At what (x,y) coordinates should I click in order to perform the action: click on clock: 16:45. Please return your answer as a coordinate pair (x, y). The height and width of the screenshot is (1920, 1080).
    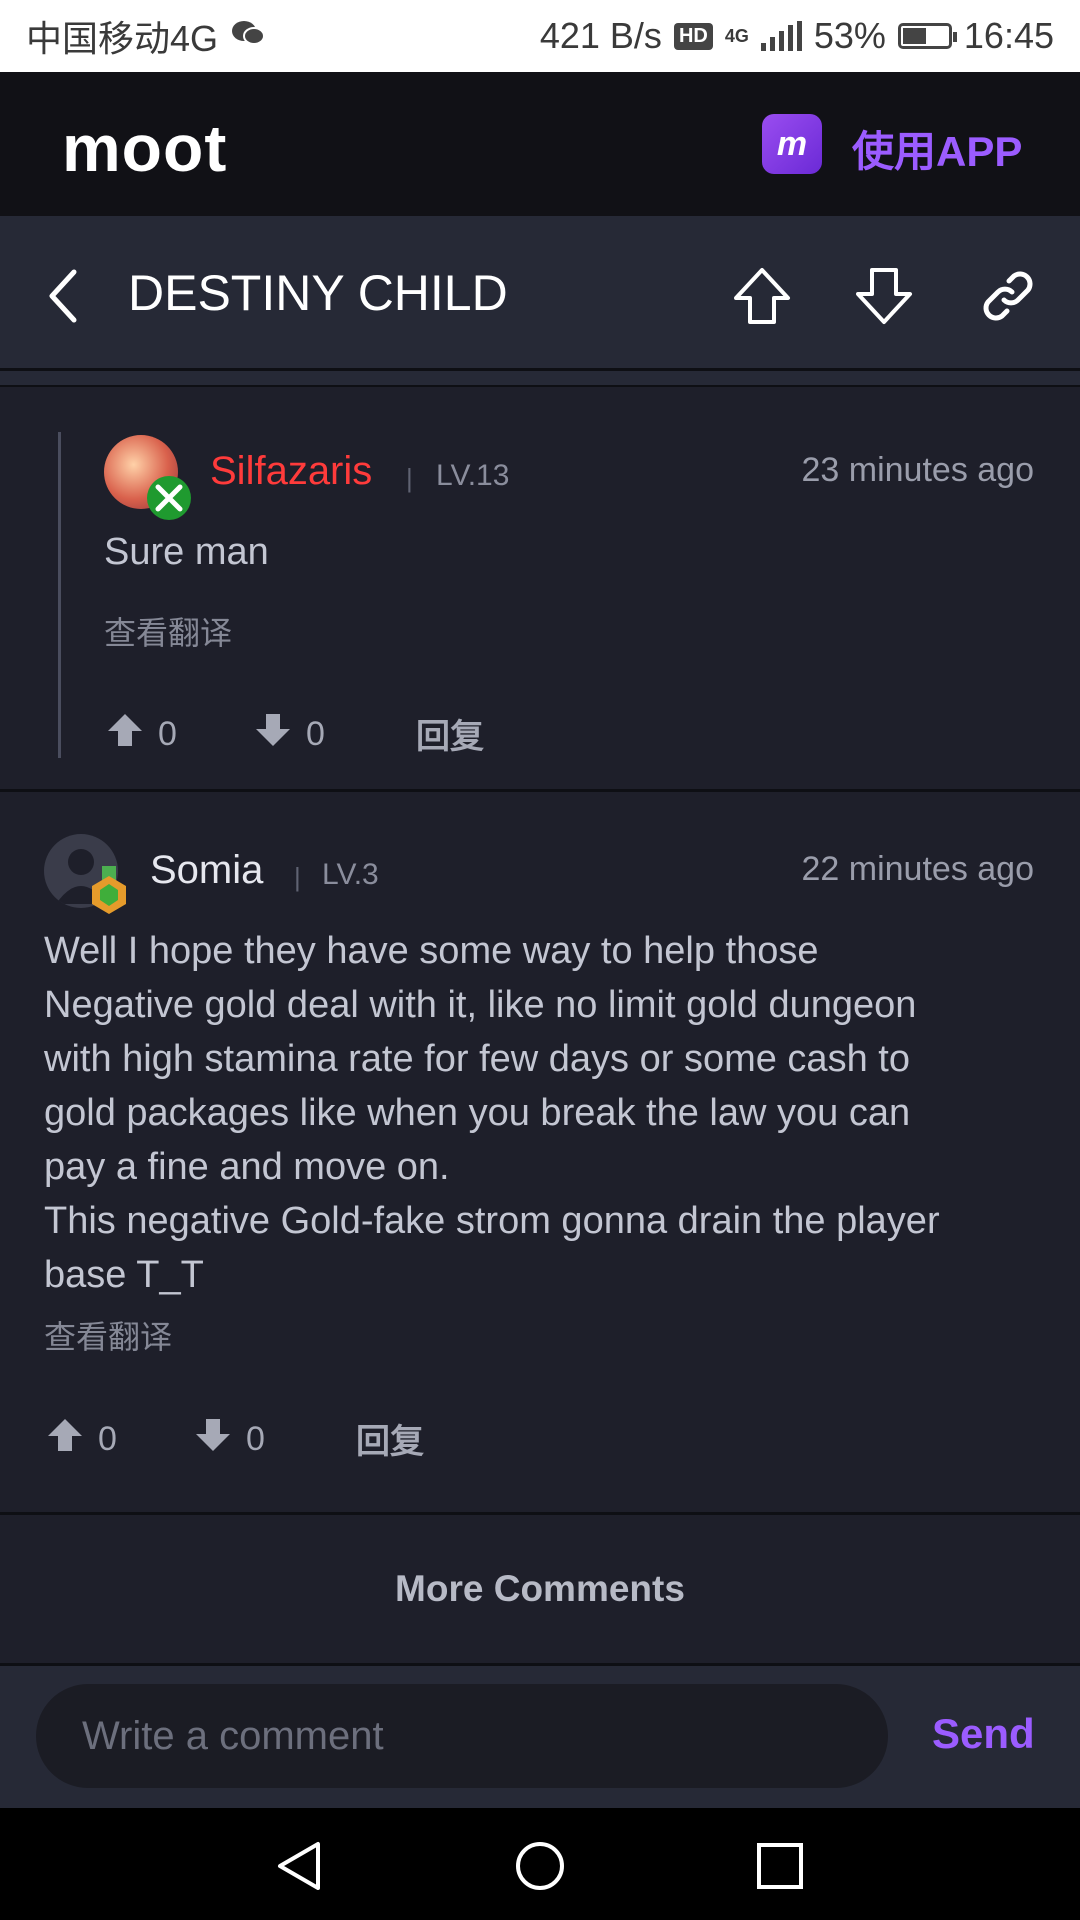
    Looking at the image, I should click on (1008, 35).